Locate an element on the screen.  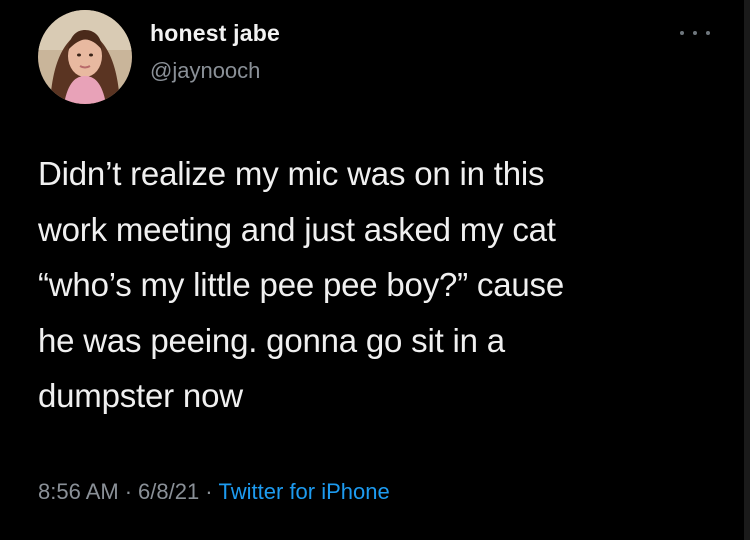
tweet-metadata: 8:56 AM · 6/8/21 · Twitter for iPhone is located at coordinates (214, 492).